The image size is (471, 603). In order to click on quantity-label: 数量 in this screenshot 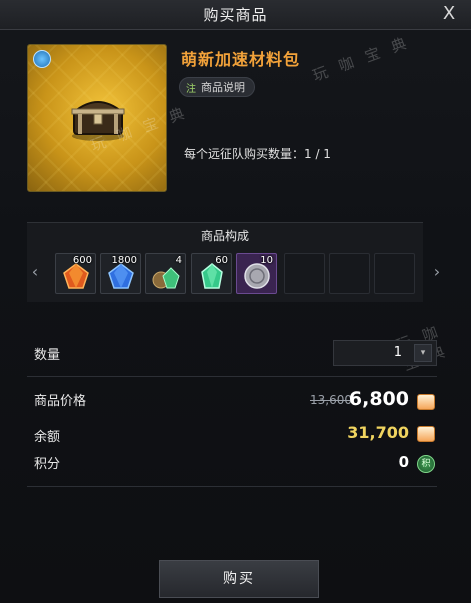, I will do `click(47, 355)`.